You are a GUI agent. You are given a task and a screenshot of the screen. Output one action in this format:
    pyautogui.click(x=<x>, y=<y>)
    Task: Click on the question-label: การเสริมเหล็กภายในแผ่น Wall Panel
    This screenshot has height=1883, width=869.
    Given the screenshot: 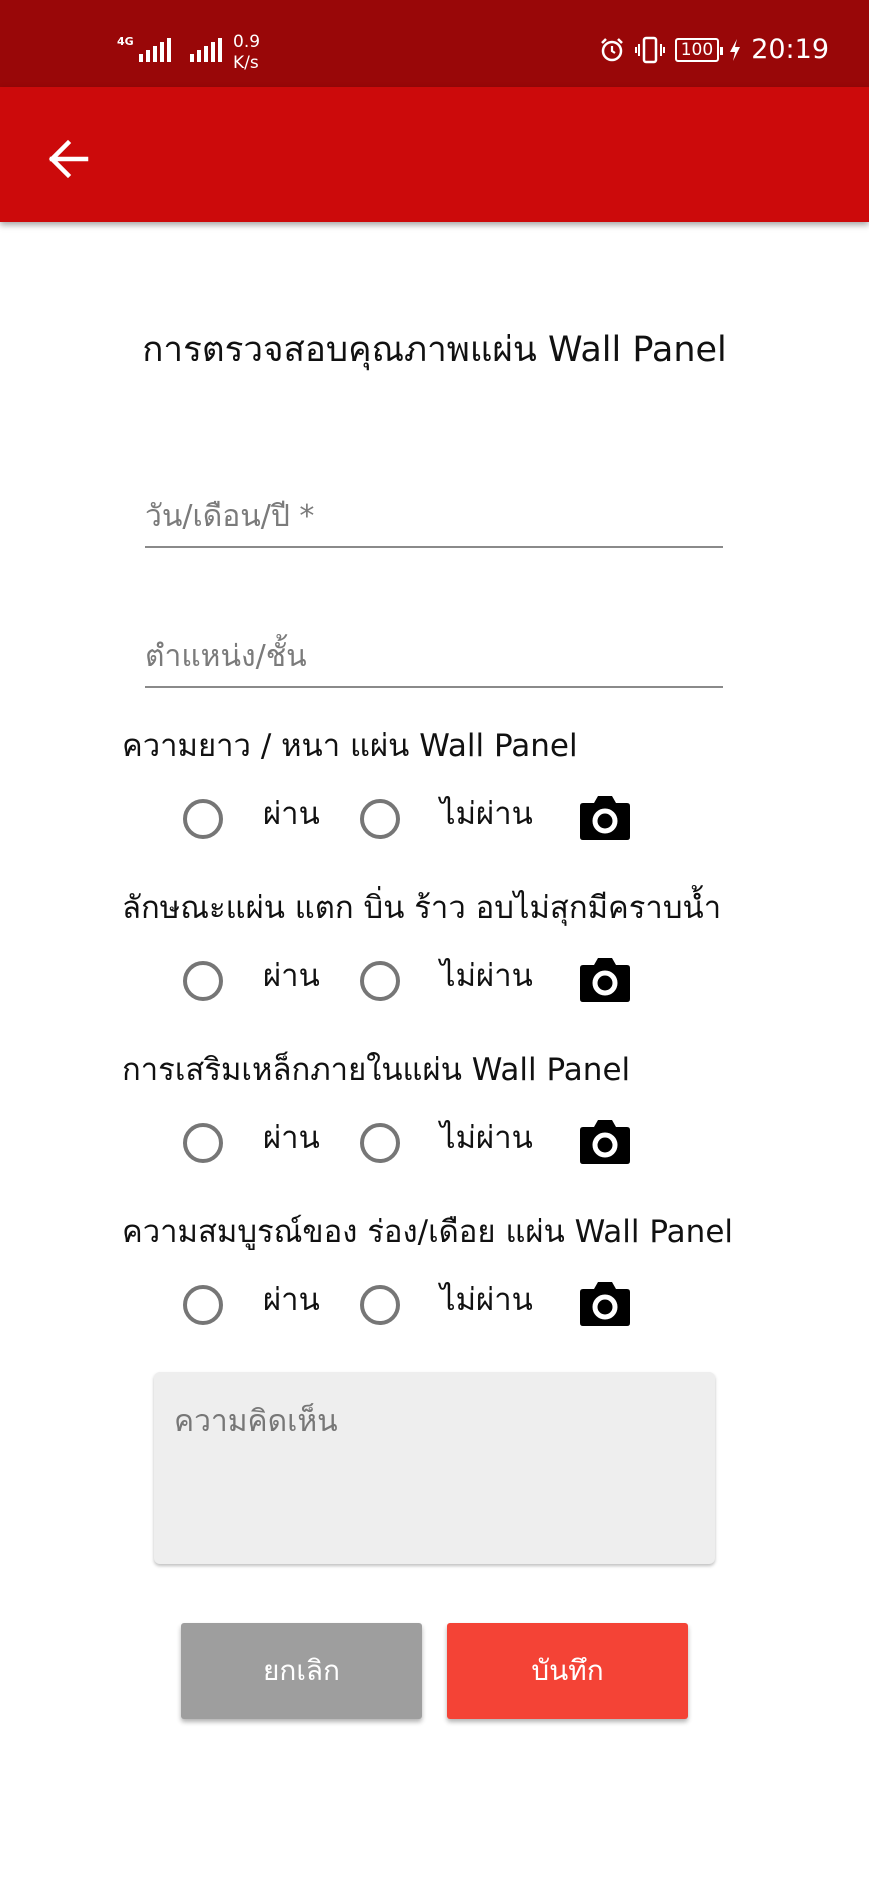 What is the action you would take?
    pyautogui.click(x=376, y=1070)
    